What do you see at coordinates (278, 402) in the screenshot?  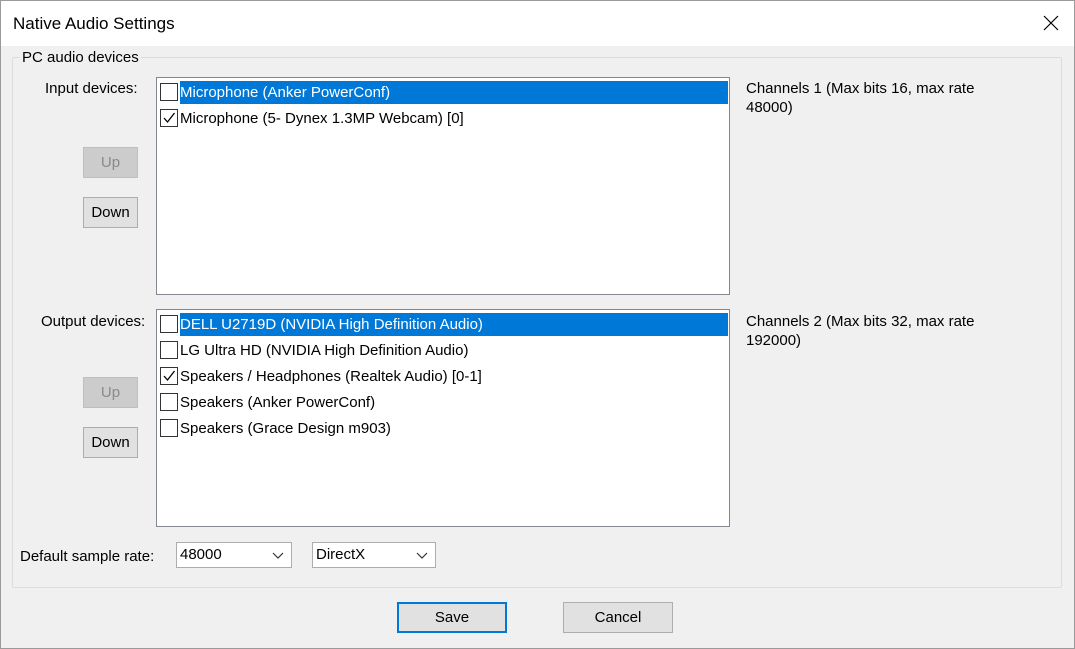 I see `device-label: Speakers (Anker PowerConf)` at bounding box center [278, 402].